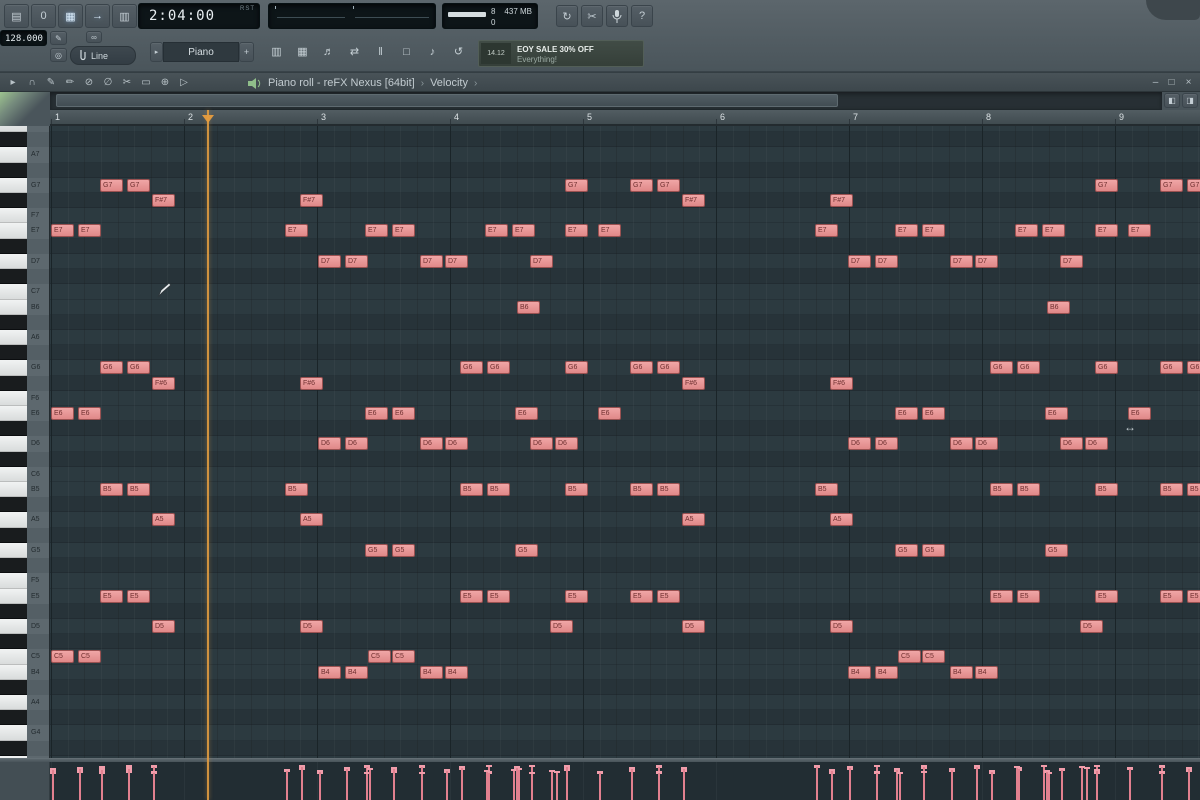  What do you see at coordinates (1155, 82) in the screenshot?
I see `minimize-button: –` at bounding box center [1155, 82].